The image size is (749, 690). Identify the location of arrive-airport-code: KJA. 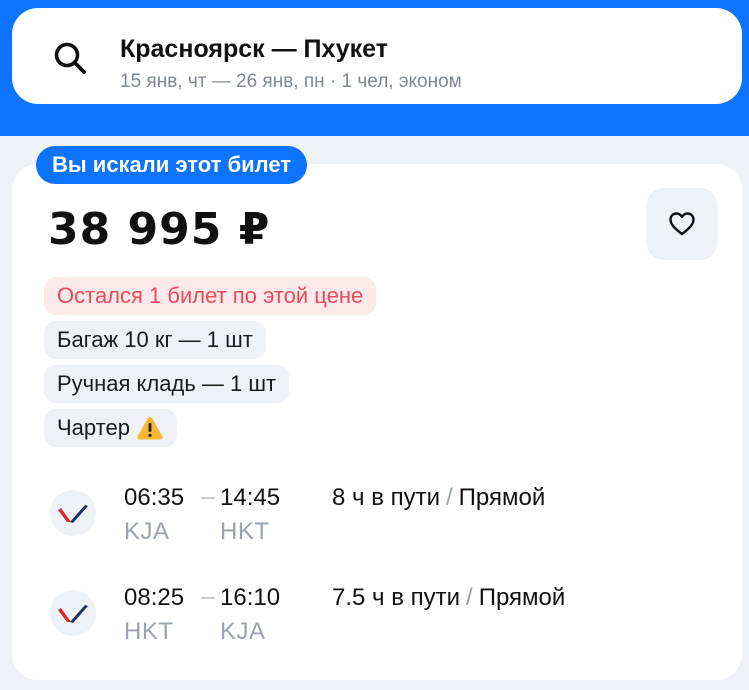
(243, 631).